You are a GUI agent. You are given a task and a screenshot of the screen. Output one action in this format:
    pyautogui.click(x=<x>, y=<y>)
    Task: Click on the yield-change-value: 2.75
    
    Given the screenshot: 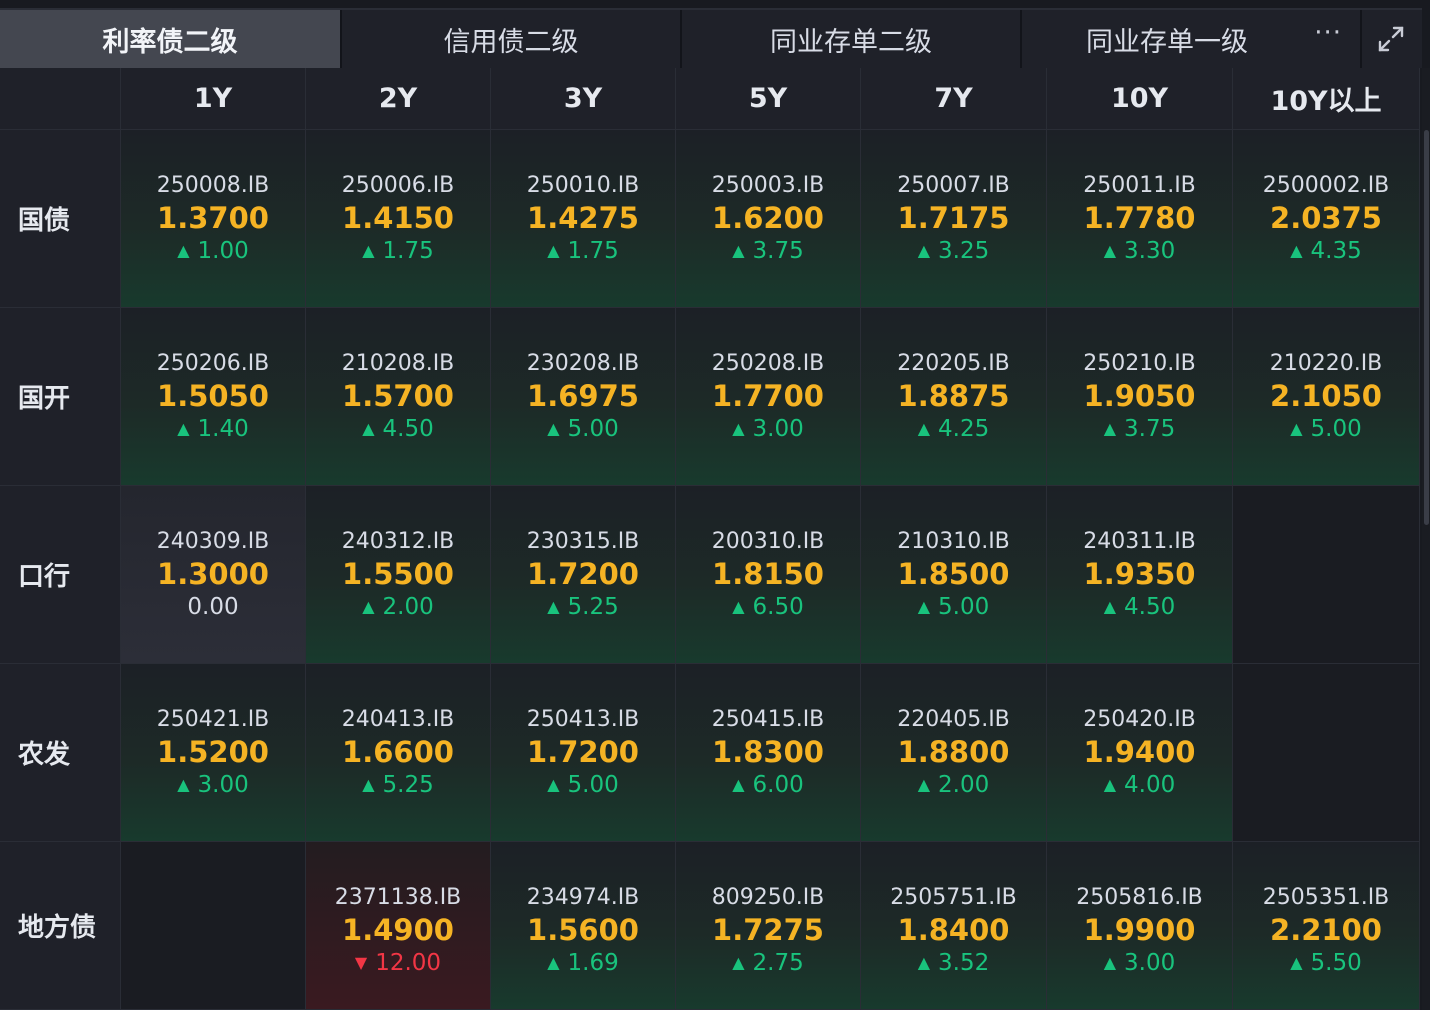 What is the action you would take?
    pyautogui.click(x=778, y=963)
    